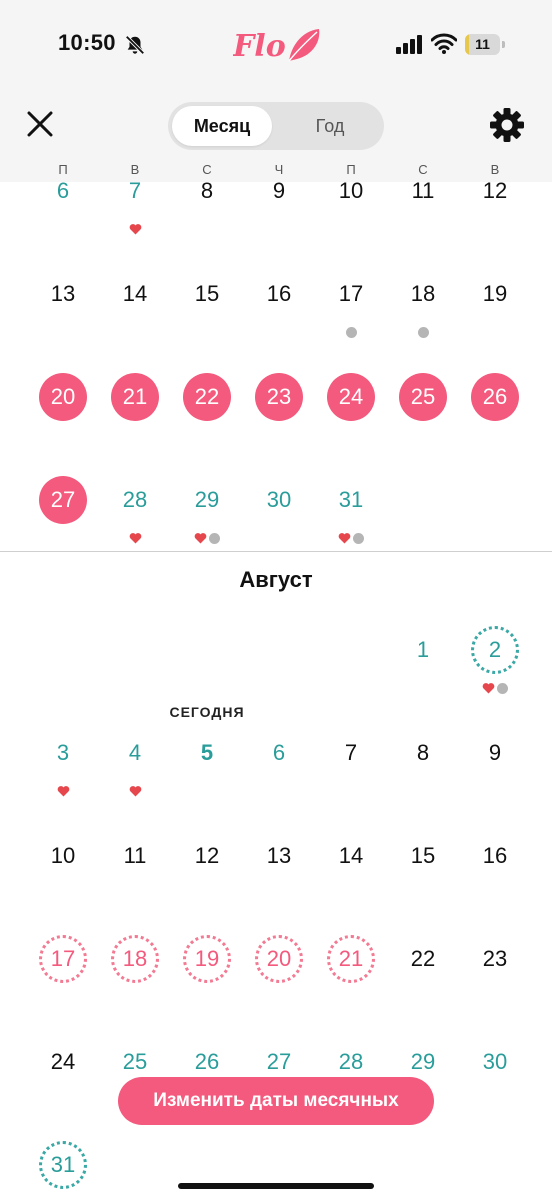  What do you see at coordinates (276, 1101) in the screenshot?
I see `edit-period-dates-button: Изменить даты месячных` at bounding box center [276, 1101].